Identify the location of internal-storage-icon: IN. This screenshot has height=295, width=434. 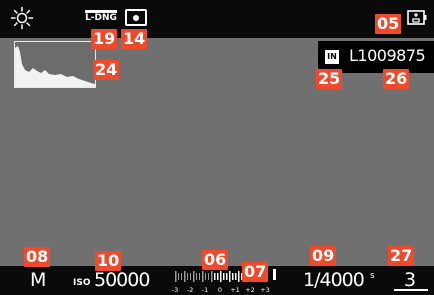
(332, 57).